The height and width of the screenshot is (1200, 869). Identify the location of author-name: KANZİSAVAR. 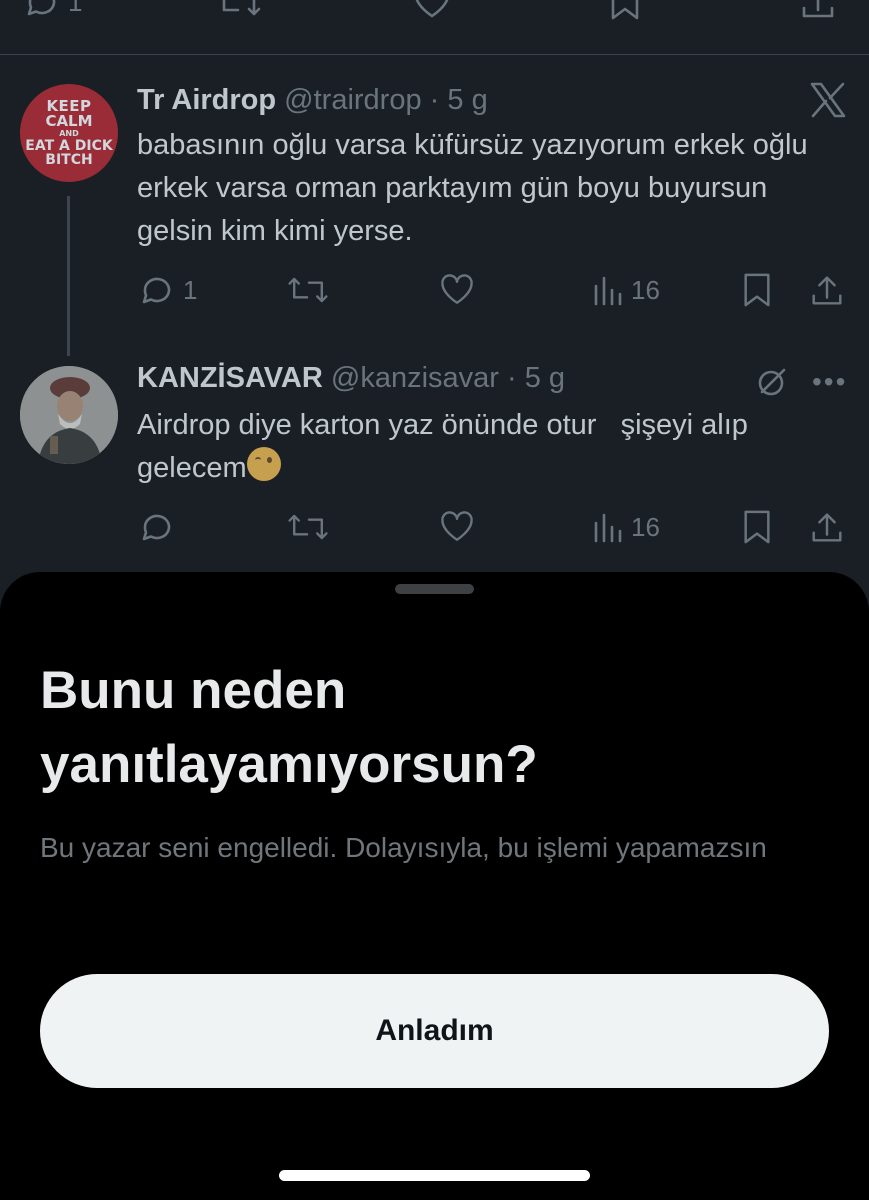
(230, 378).